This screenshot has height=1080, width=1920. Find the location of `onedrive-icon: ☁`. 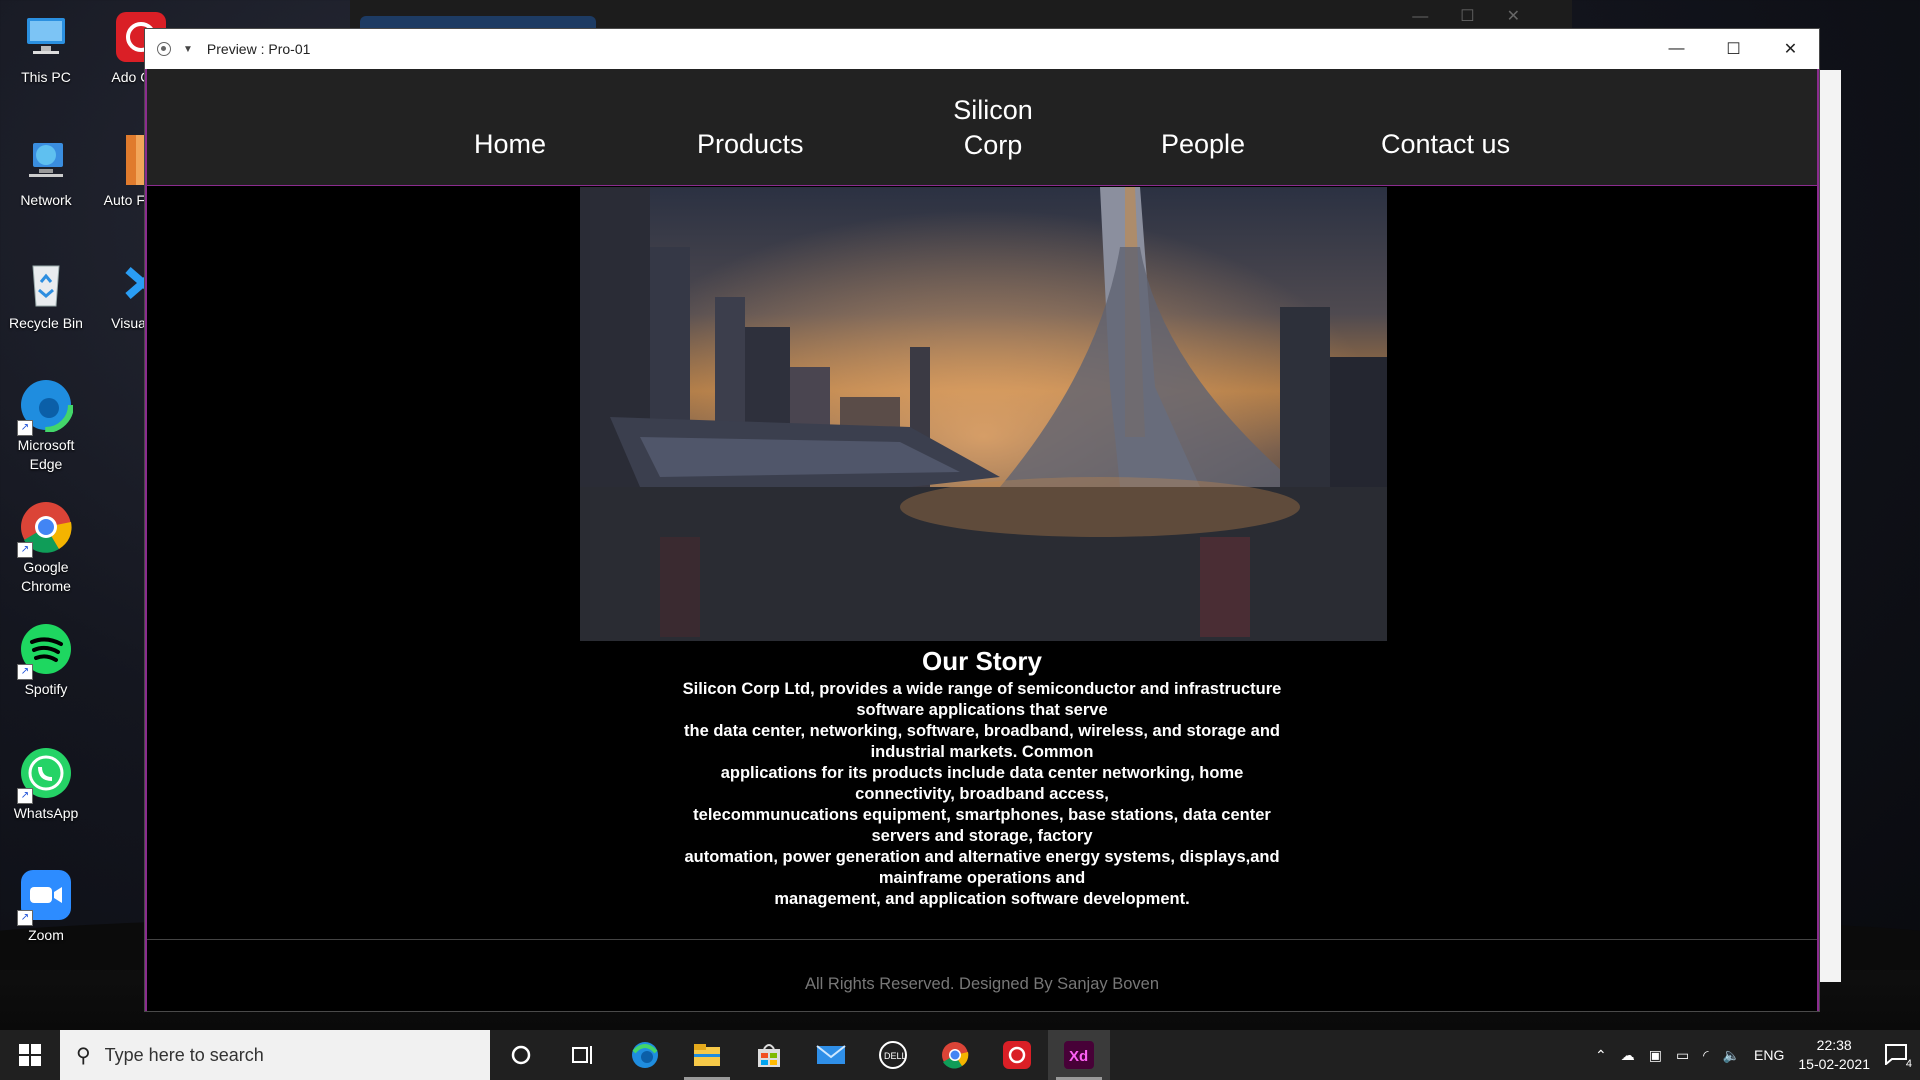

onedrive-icon: ☁ is located at coordinates (1628, 1055).